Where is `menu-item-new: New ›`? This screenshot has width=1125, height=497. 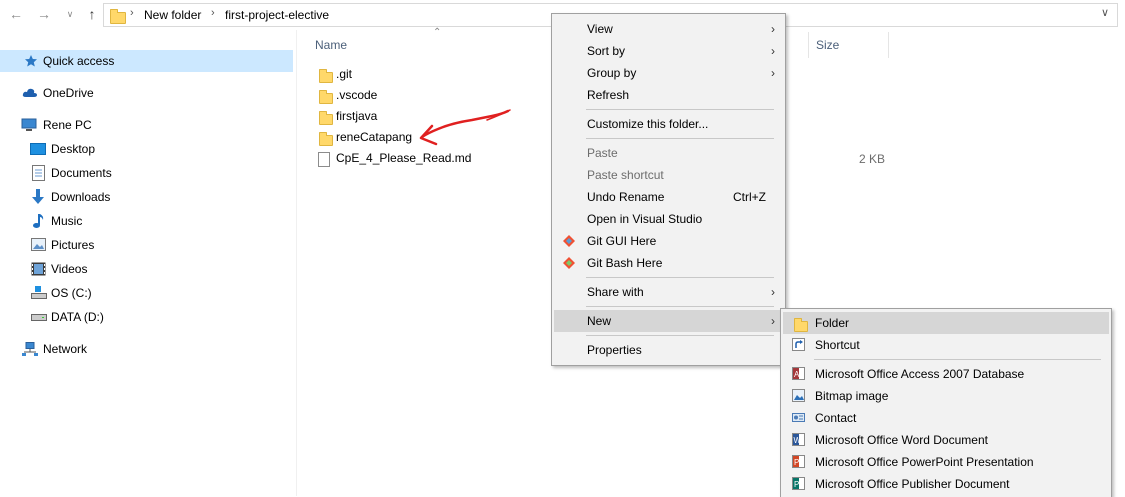
menu-item-new: New › is located at coordinates (668, 321).